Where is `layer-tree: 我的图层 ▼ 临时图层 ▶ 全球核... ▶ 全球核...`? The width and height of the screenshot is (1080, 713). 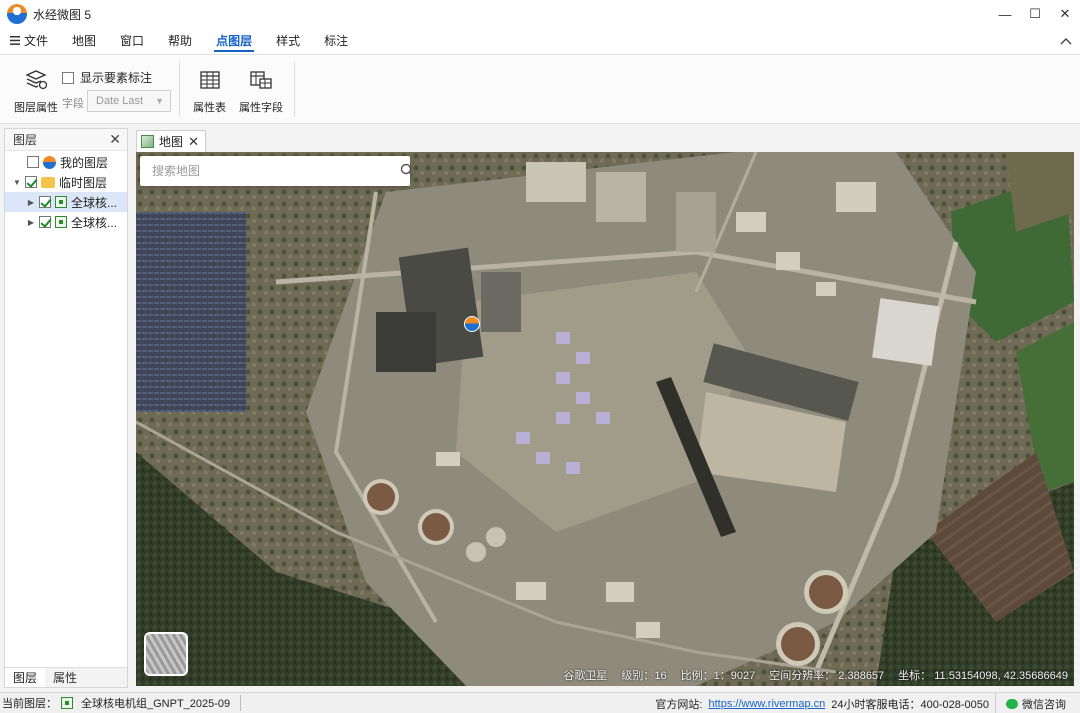 layer-tree: 我的图层 ▼ 临时图层 ▶ 全球核... ▶ 全球核... is located at coordinates (66, 191).